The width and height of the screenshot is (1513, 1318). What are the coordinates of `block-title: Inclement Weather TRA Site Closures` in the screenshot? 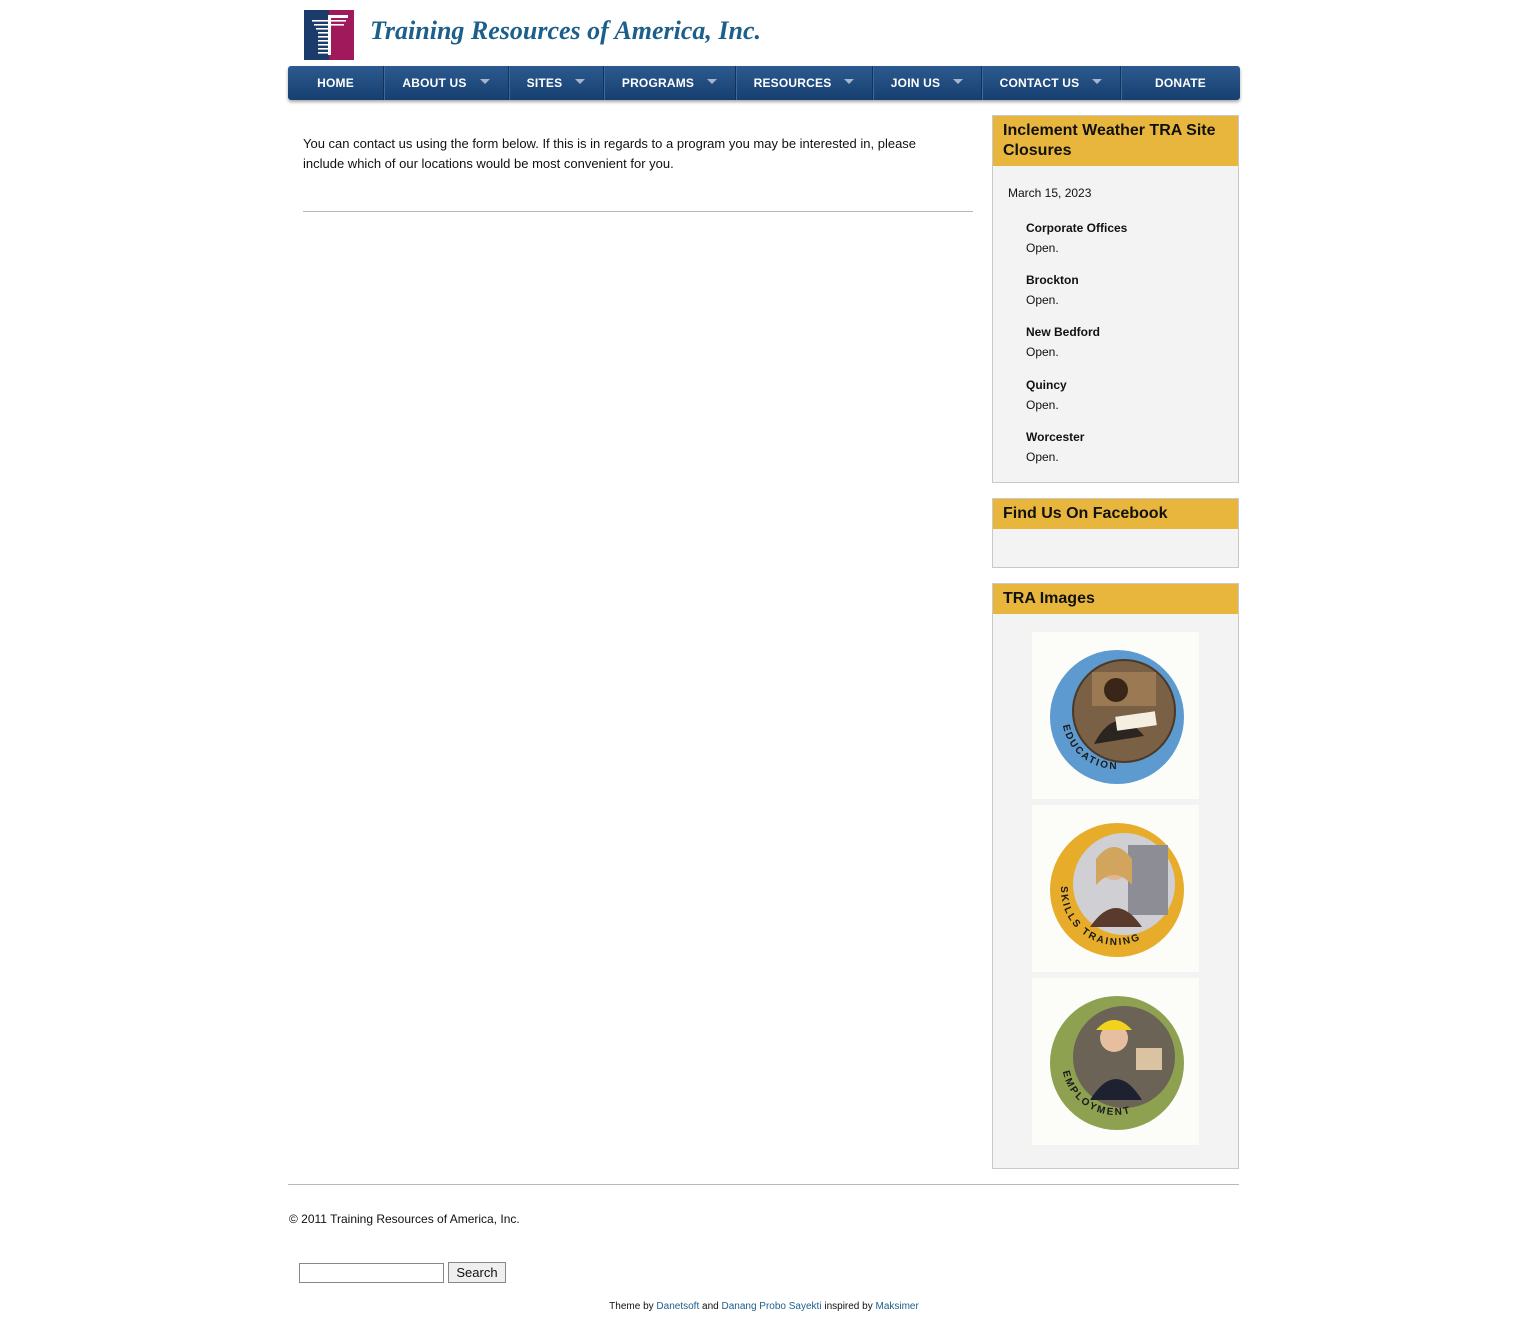 It's located at (1115, 141).